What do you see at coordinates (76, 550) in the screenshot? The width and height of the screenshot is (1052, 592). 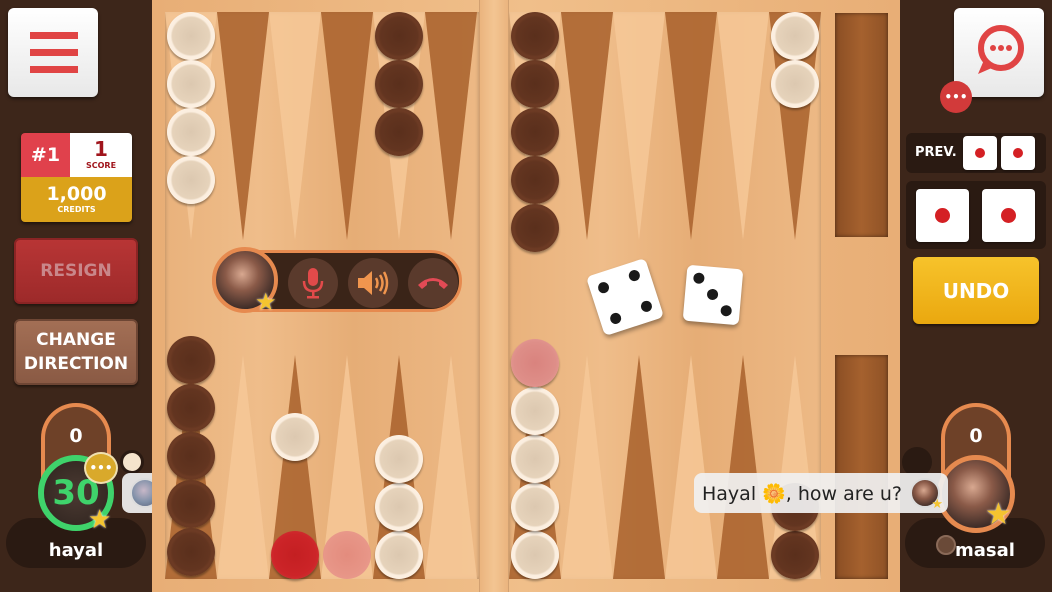 I see `left-player-name: hayal` at bounding box center [76, 550].